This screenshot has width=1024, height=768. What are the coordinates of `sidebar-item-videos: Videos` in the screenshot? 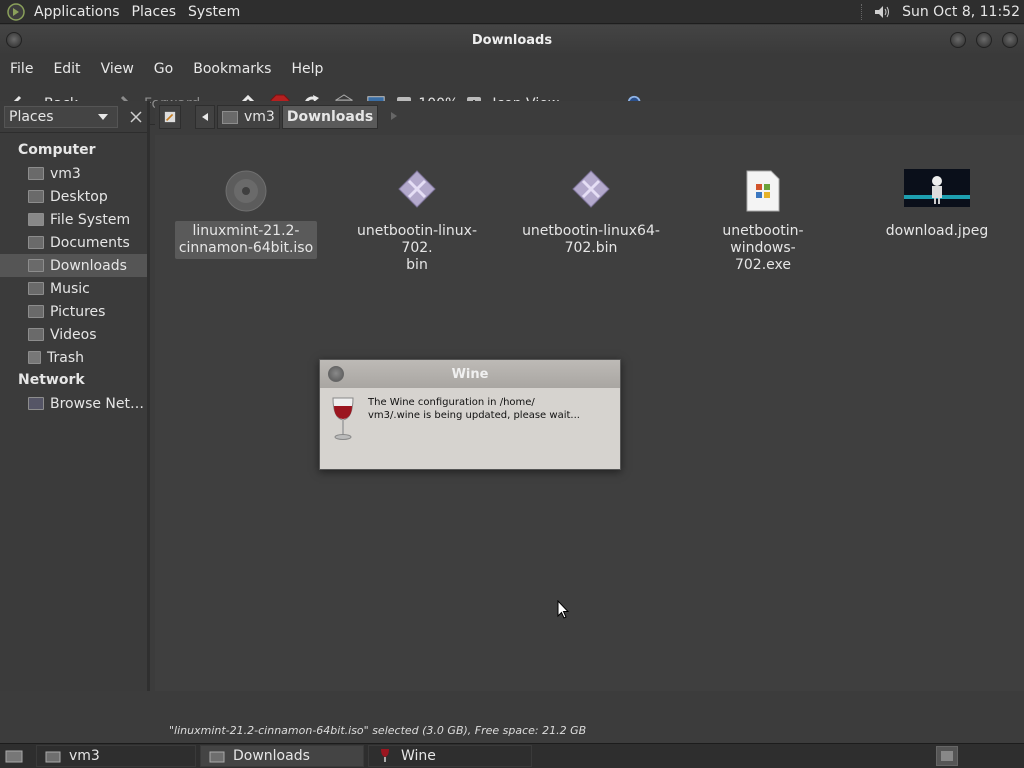 It's located at (73, 334).